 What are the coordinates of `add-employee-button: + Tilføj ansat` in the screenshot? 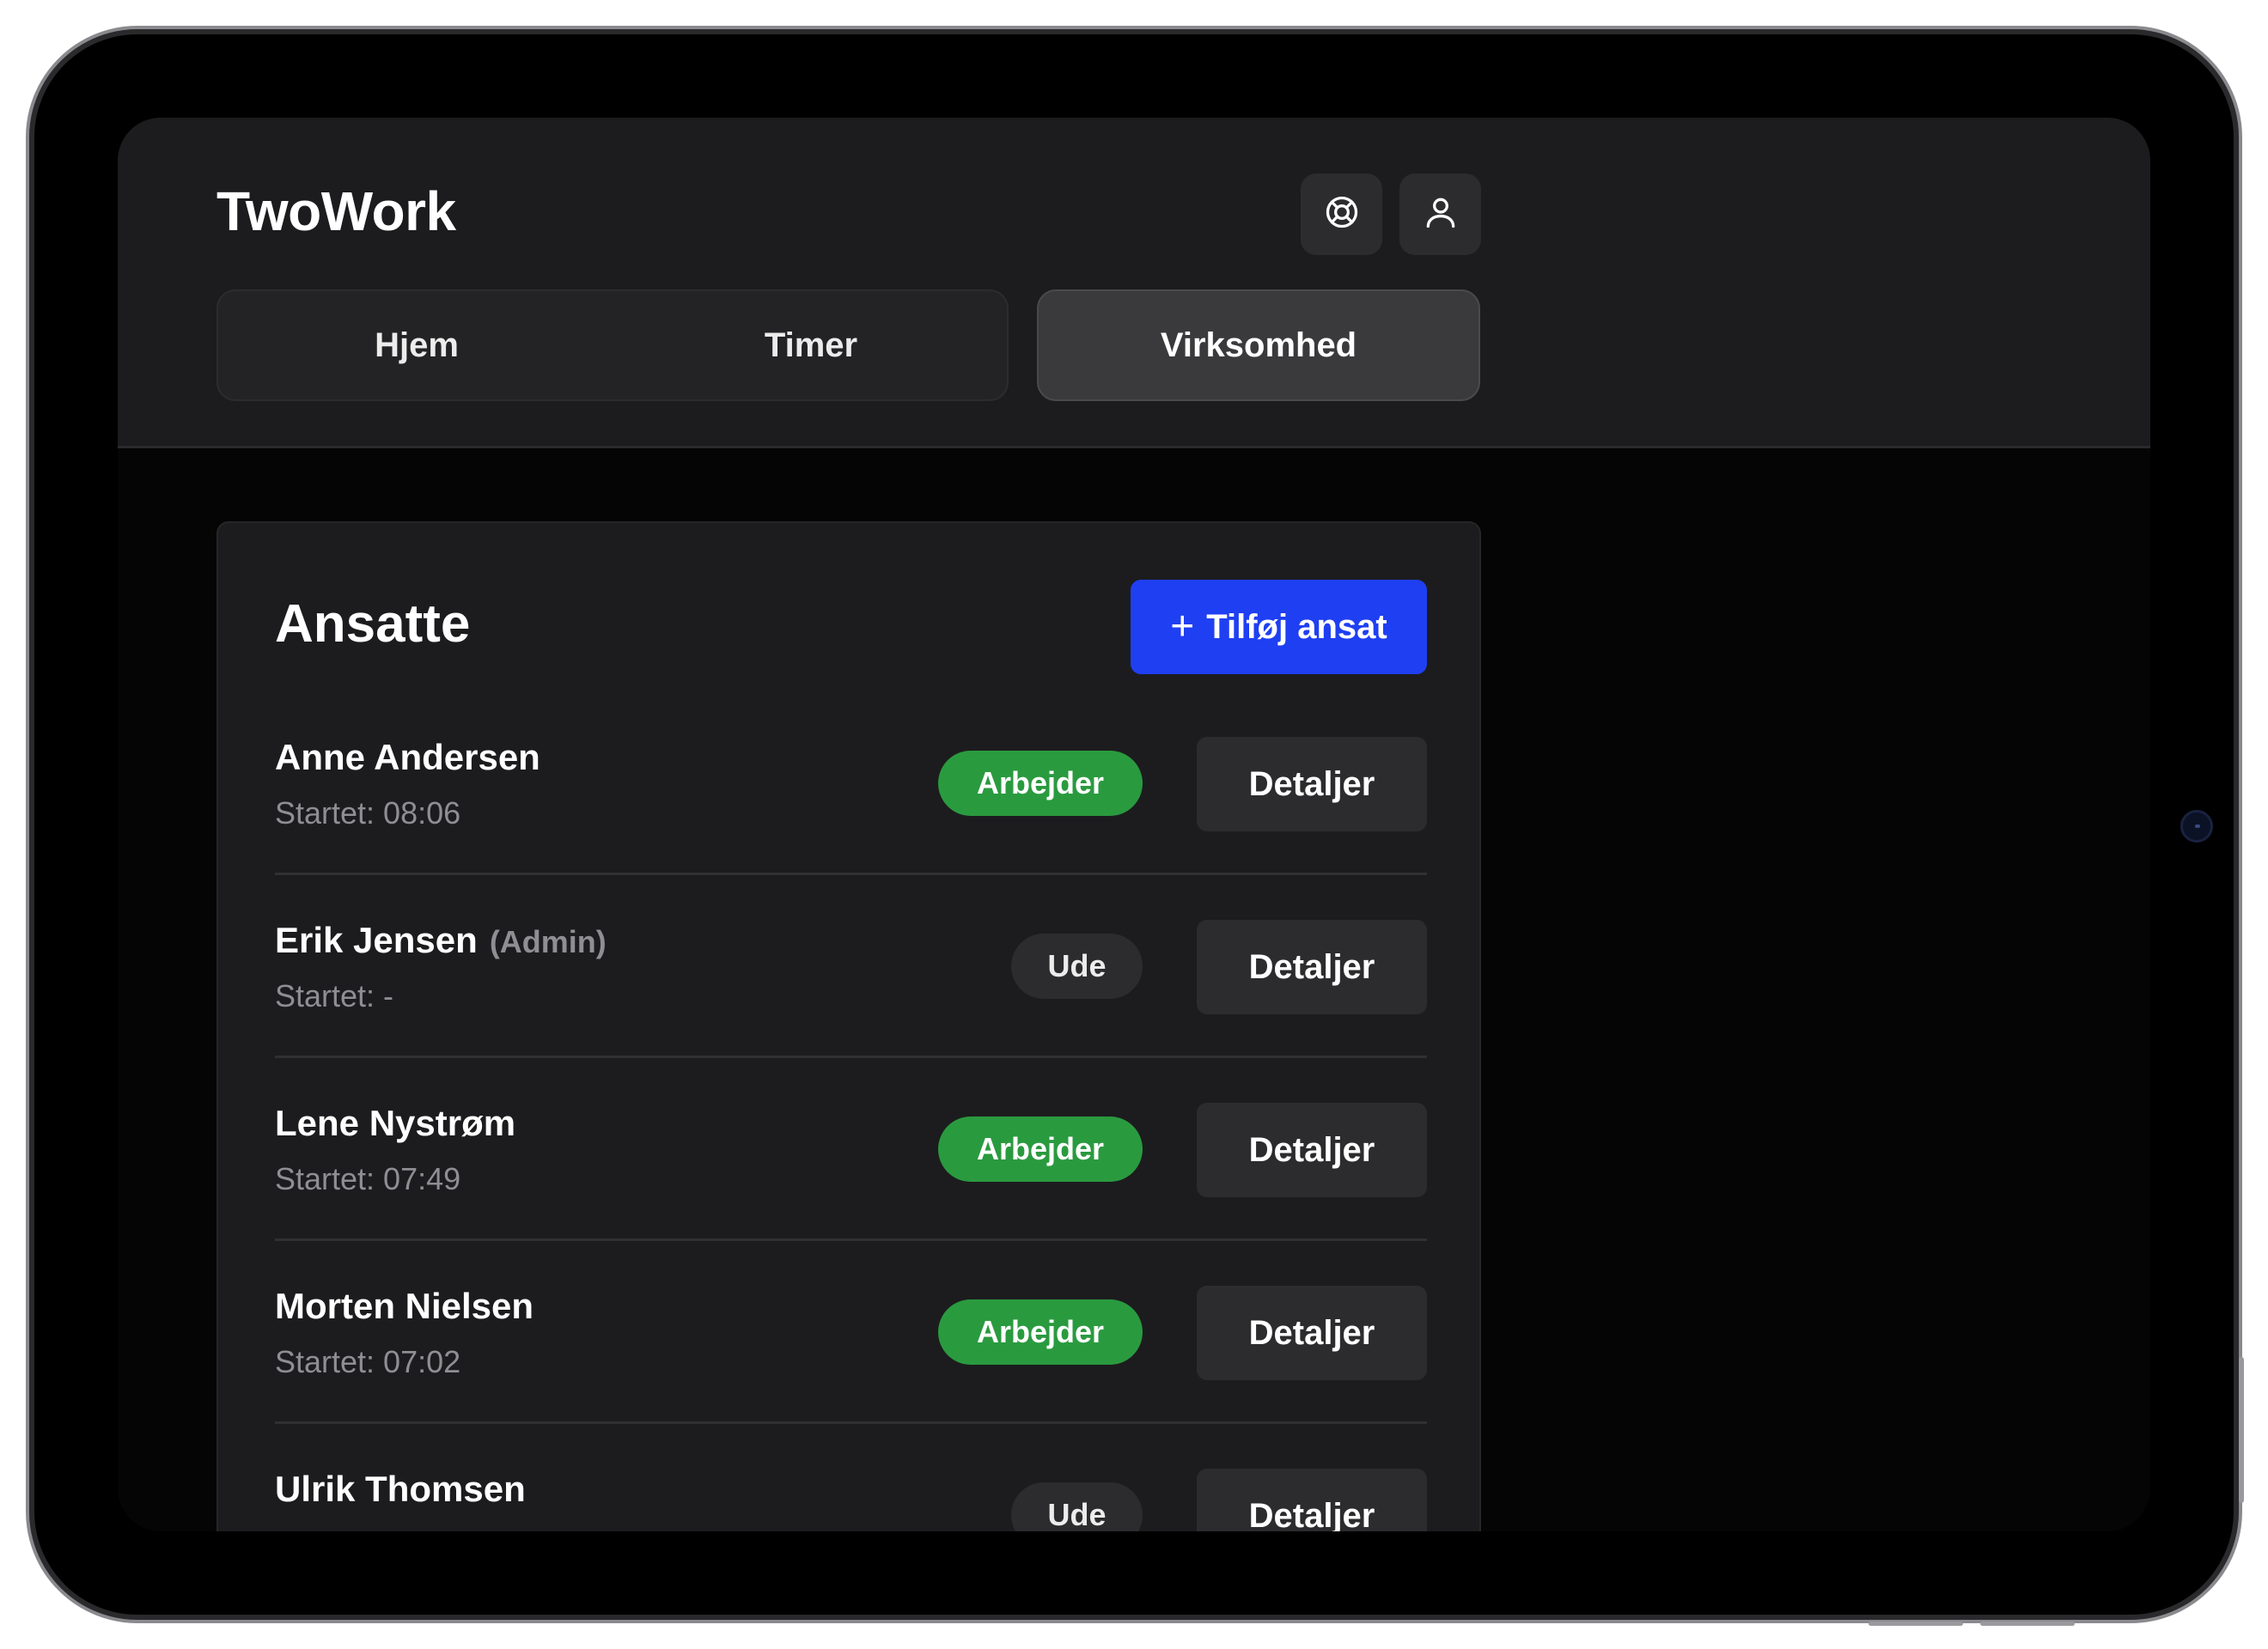 It's located at (1279, 627).